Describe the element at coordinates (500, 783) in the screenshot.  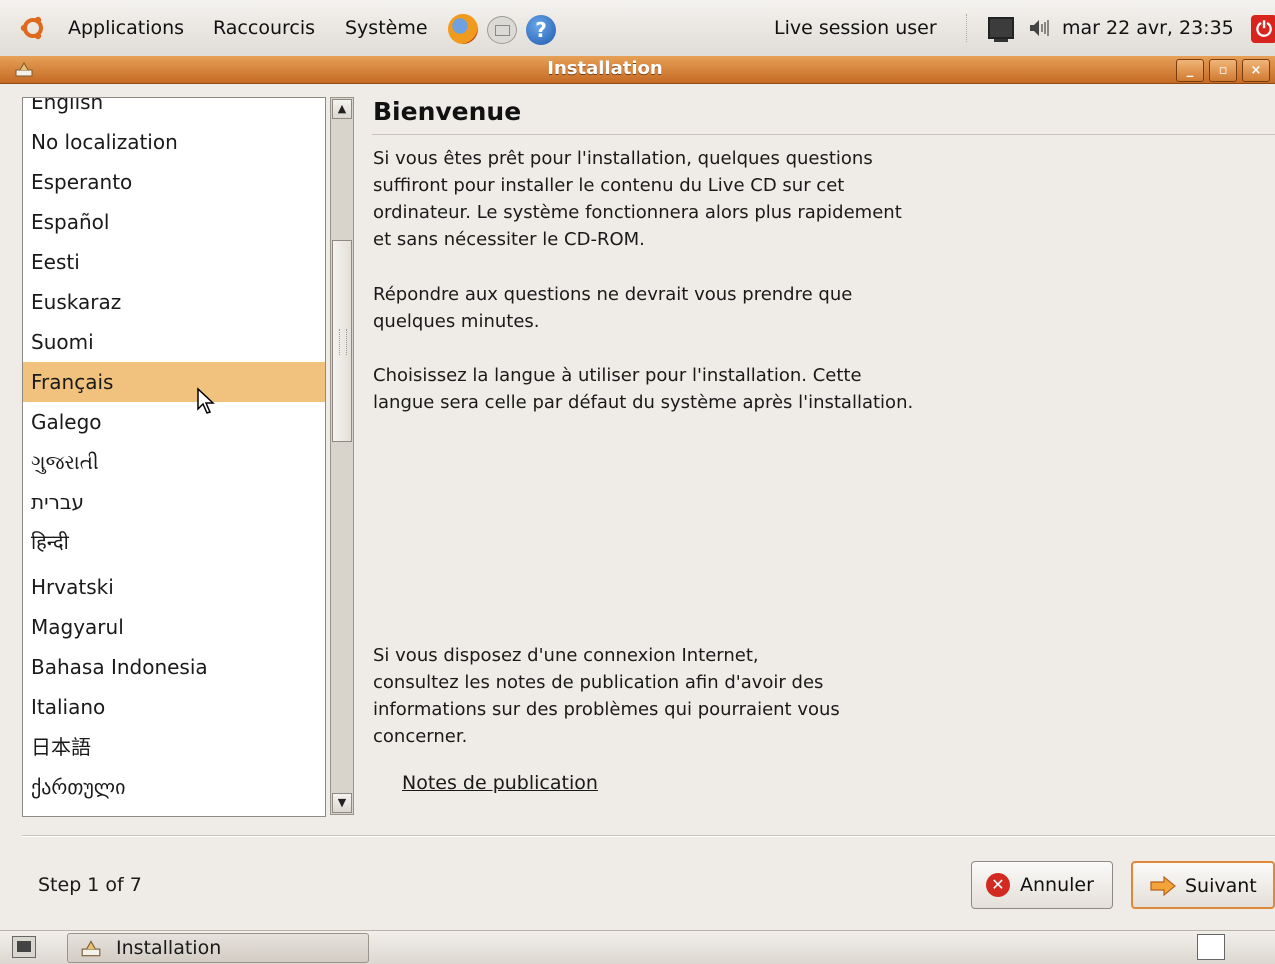
I see `release-notes-link: Notes de publication` at that location.